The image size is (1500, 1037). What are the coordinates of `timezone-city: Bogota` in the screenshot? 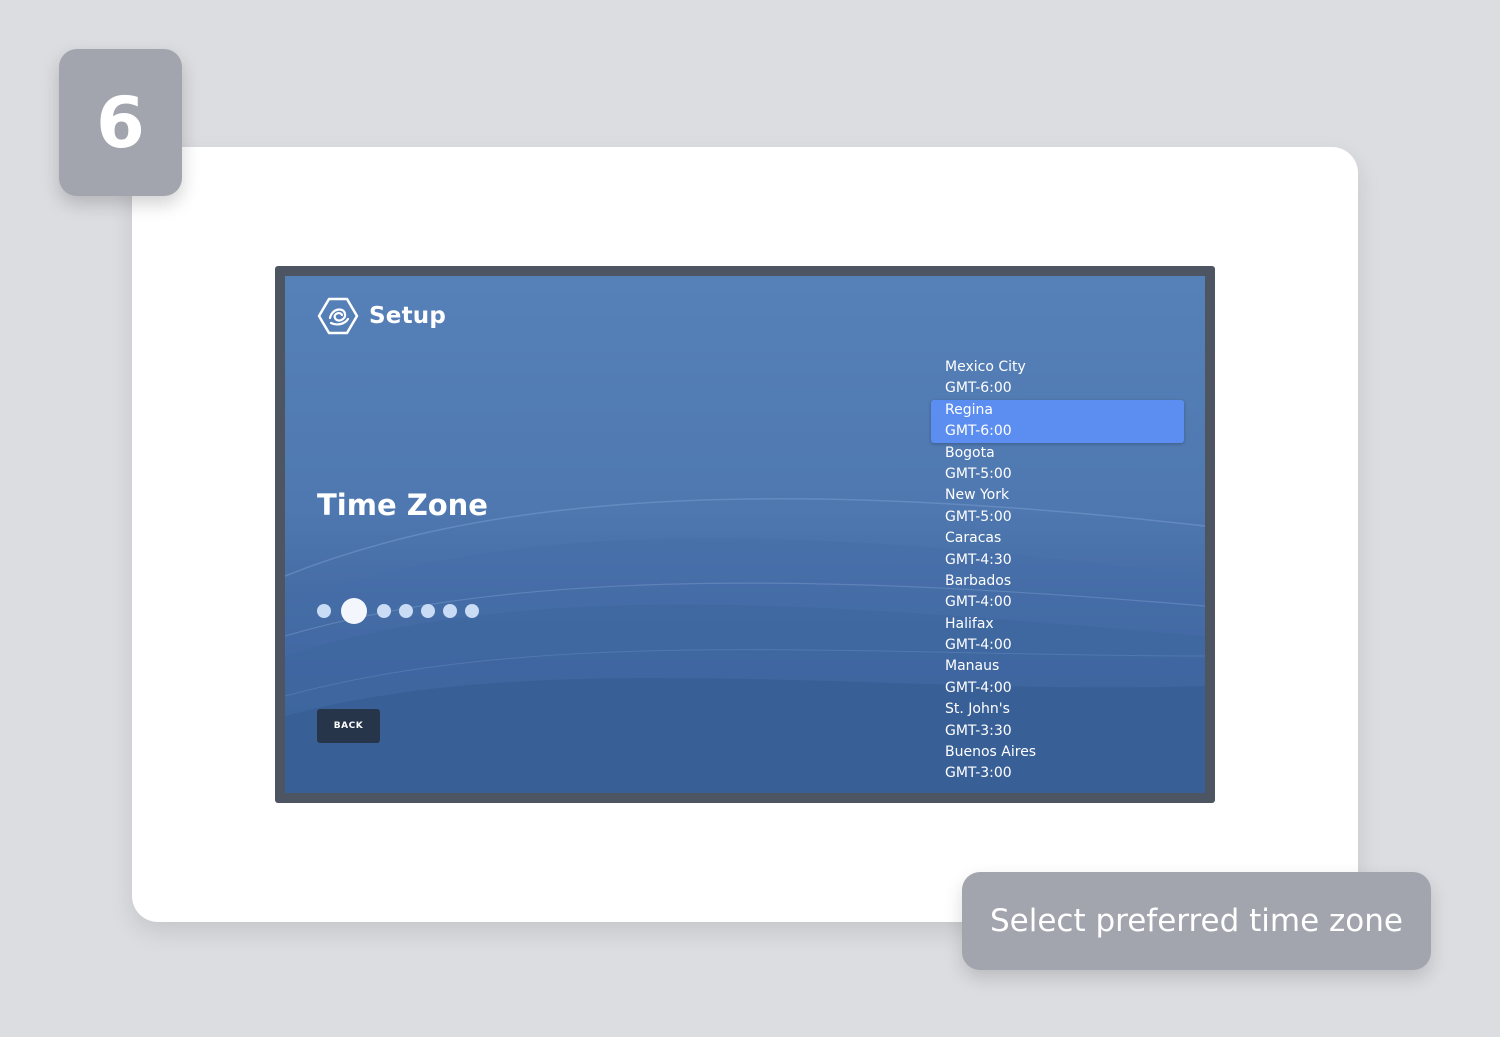 It's located at (970, 452).